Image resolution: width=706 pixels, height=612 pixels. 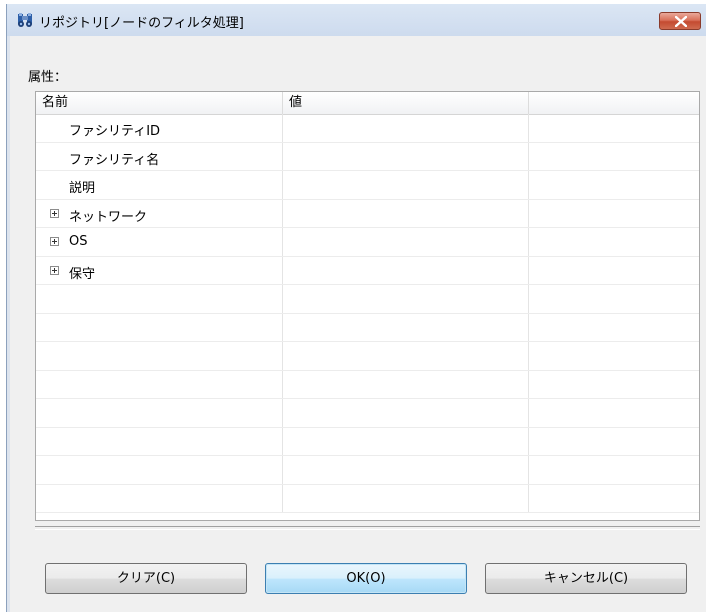 What do you see at coordinates (406, 103) in the screenshot?
I see `column-header-value: 値` at bounding box center [406, 103].